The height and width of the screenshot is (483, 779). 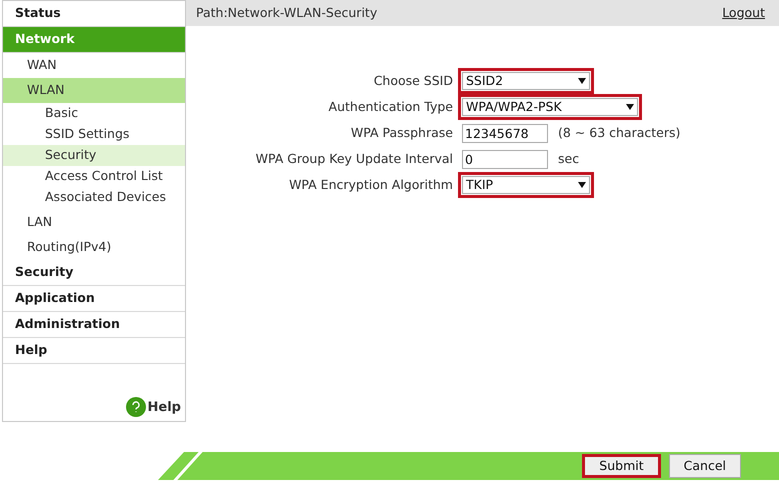 I want to click on logout-link: Logout, so click(x=743, y=13).